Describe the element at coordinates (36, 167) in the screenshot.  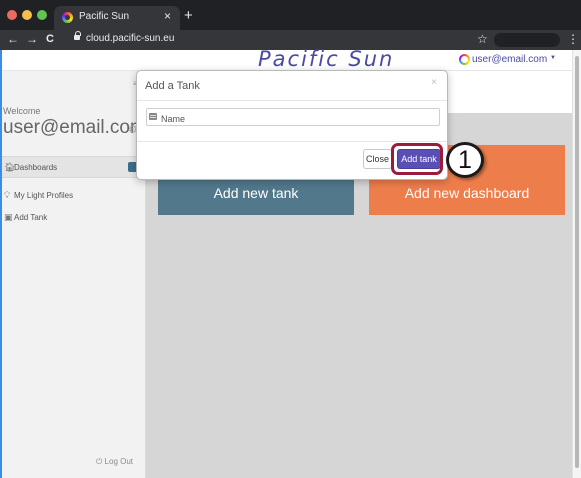
I see `sidebar-item-label: Dashboards` at that location.